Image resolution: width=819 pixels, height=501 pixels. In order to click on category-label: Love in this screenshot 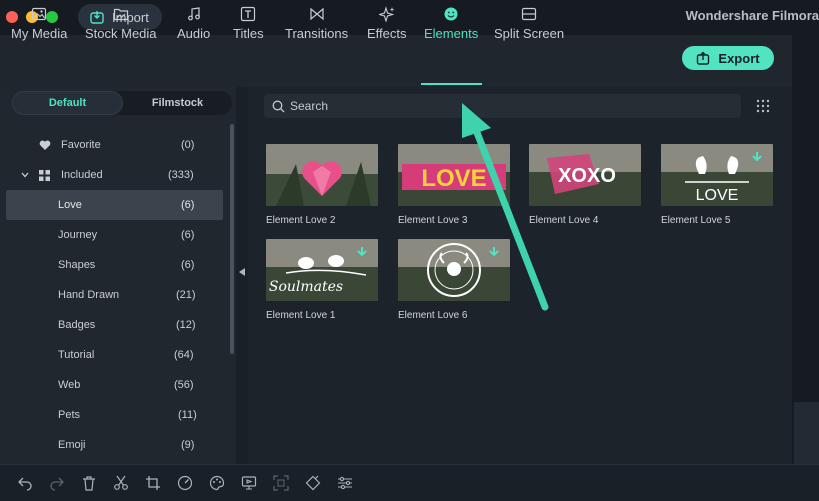, I will do `click(70, 205)`.